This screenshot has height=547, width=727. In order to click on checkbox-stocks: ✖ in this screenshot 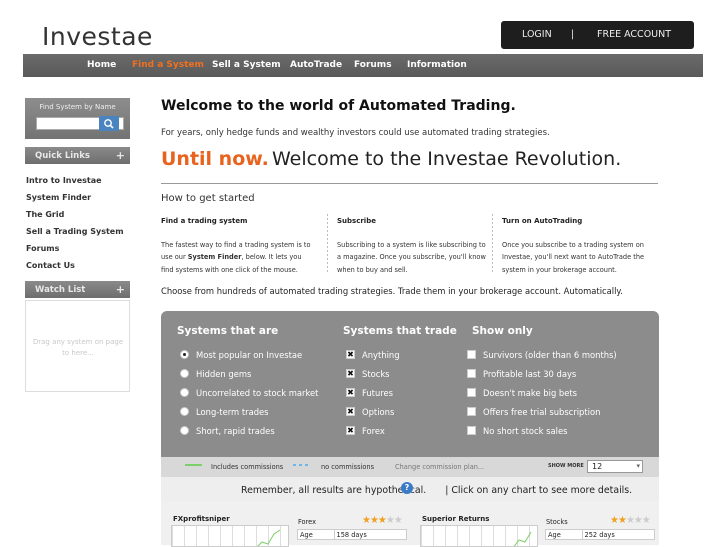, I will do `click(350, 373)`.